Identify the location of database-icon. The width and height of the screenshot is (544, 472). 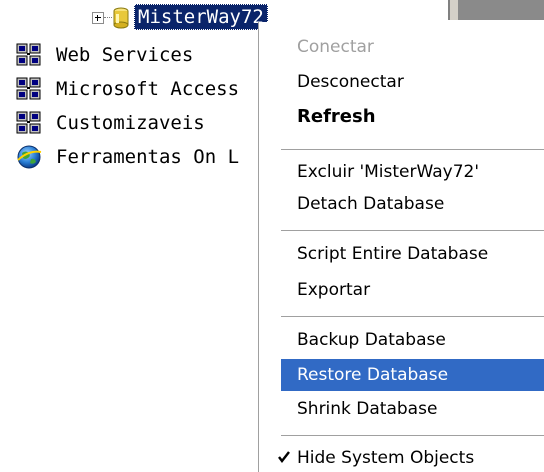
(121, 18).